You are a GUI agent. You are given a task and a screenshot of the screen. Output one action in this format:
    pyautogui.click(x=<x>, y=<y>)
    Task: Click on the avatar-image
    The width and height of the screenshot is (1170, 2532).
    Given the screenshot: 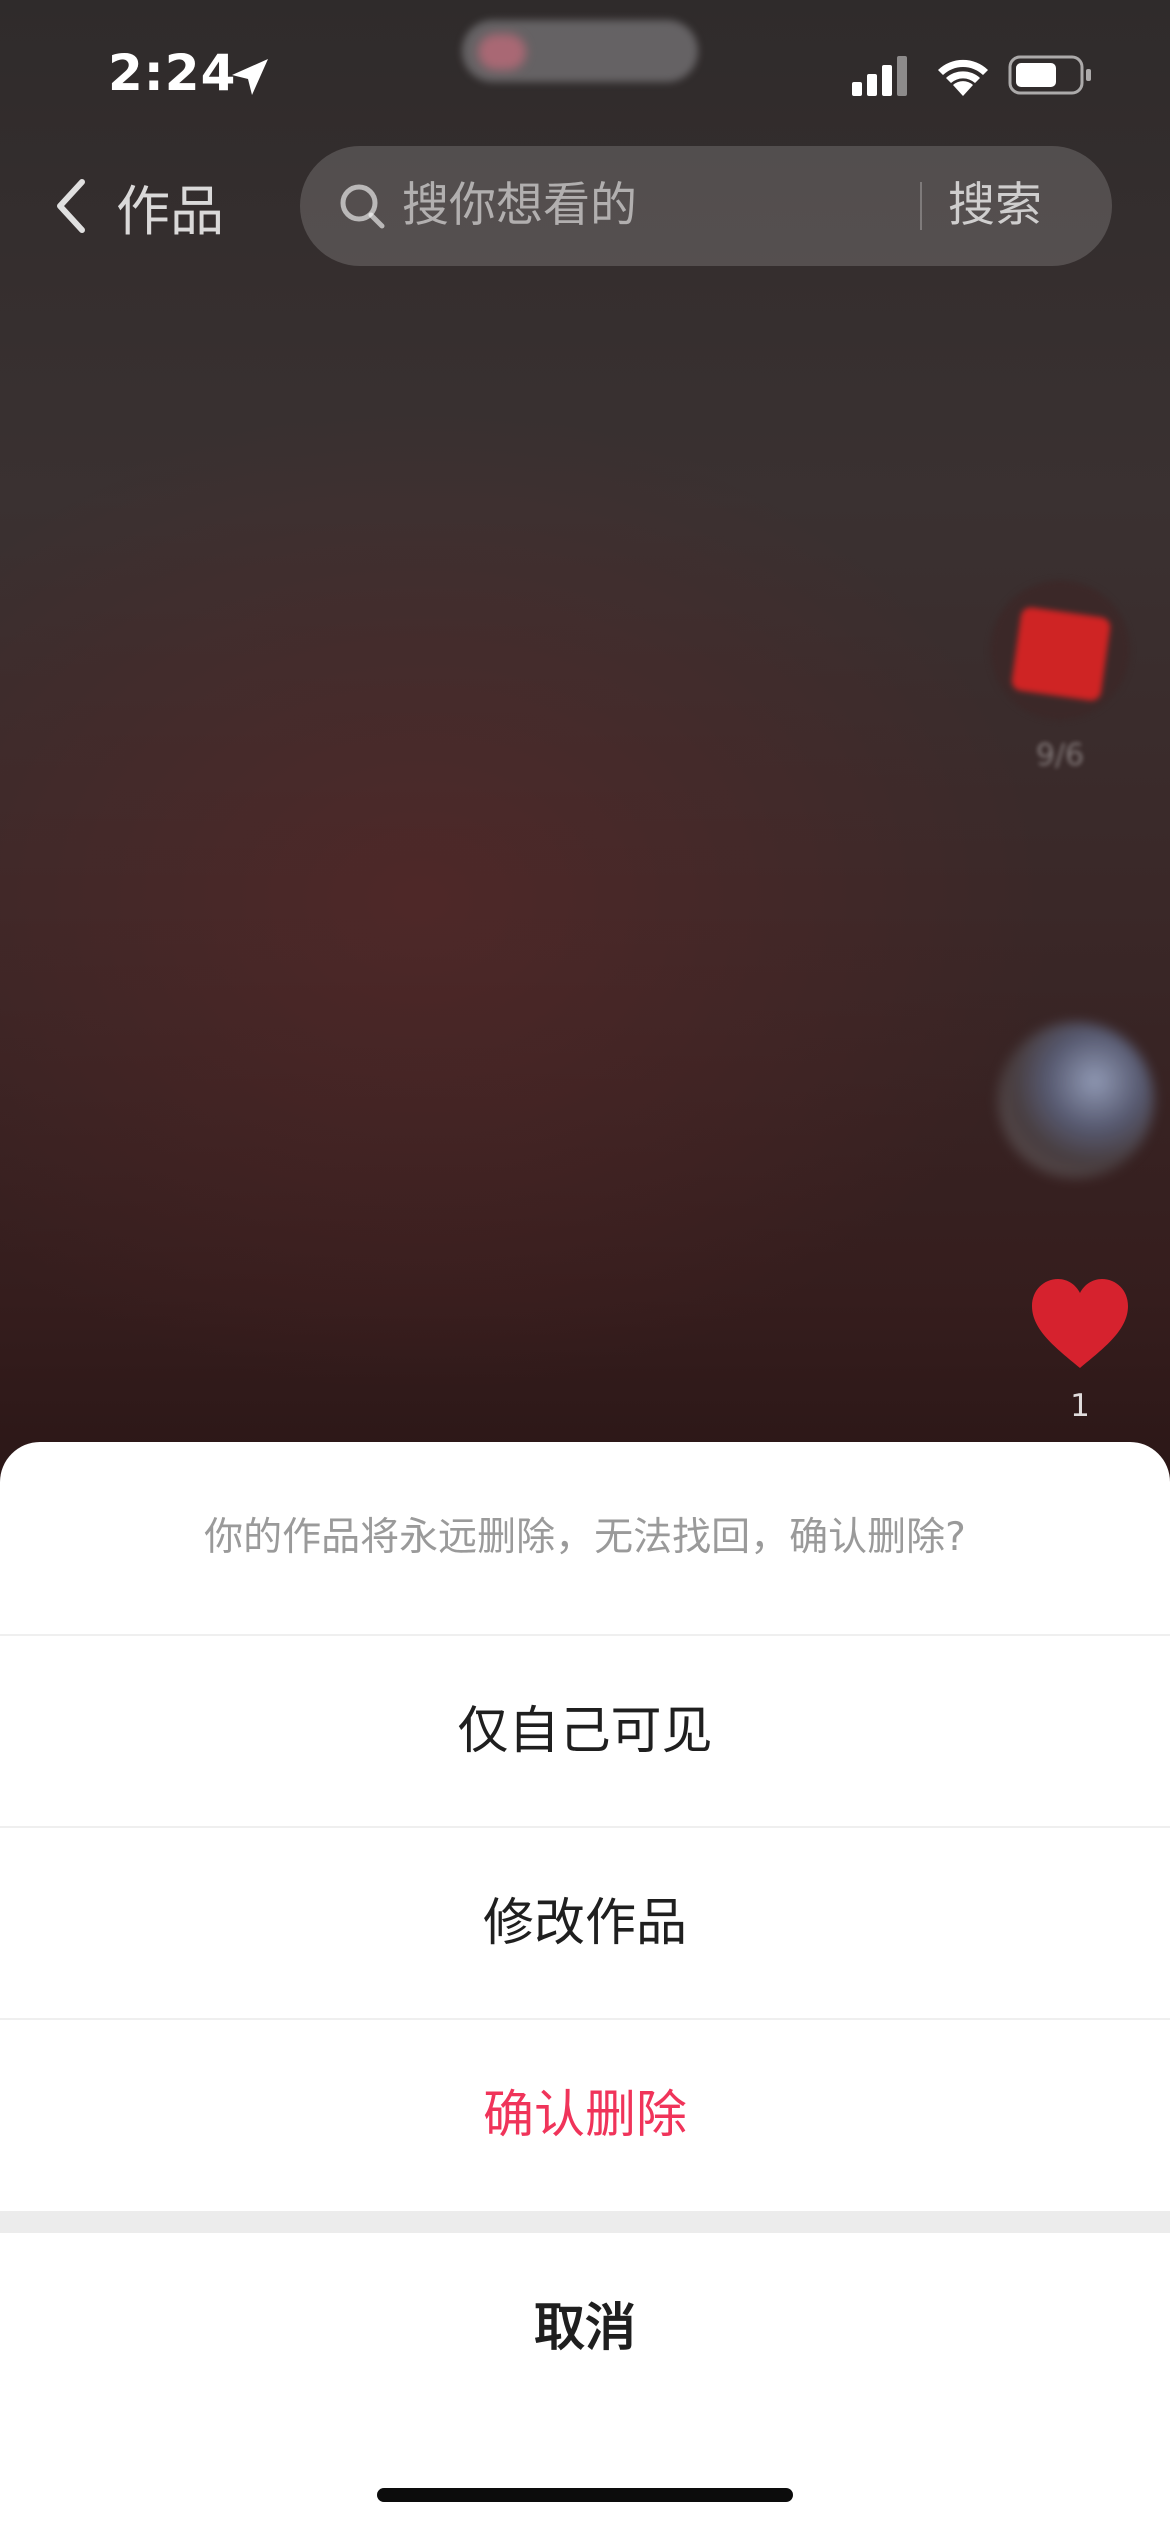 What is the action you would take?
    pyautogui.click(x=1061, y=654)
    